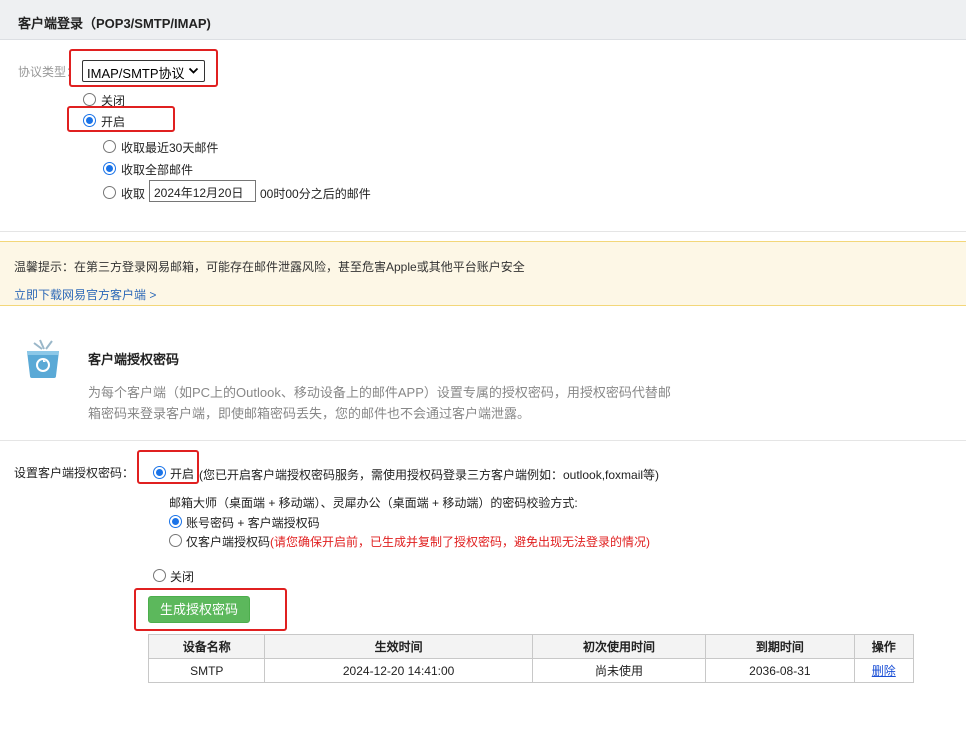 This screenshot has width=966, height=743. I want to click on recycle-box-icon, so click(43, 358).